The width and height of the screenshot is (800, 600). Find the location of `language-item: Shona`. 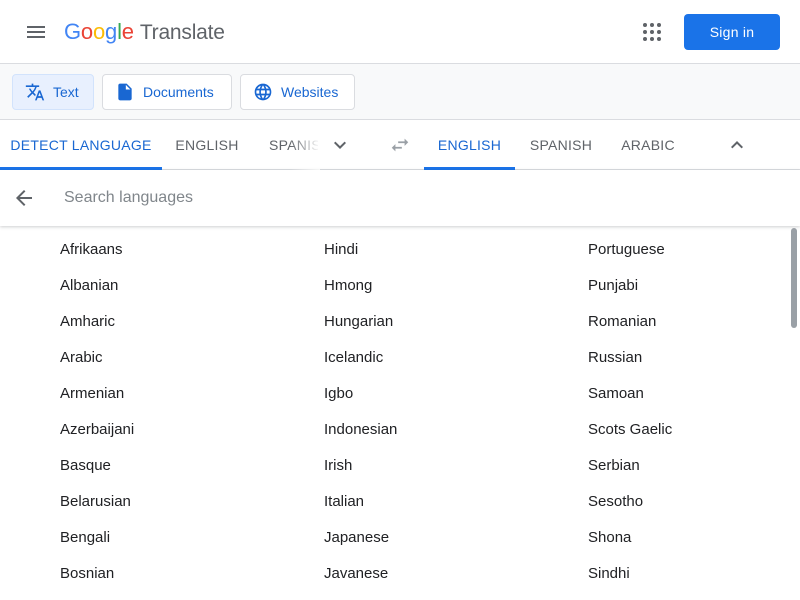

language-item: Shona is located at coordinates (694, 538).